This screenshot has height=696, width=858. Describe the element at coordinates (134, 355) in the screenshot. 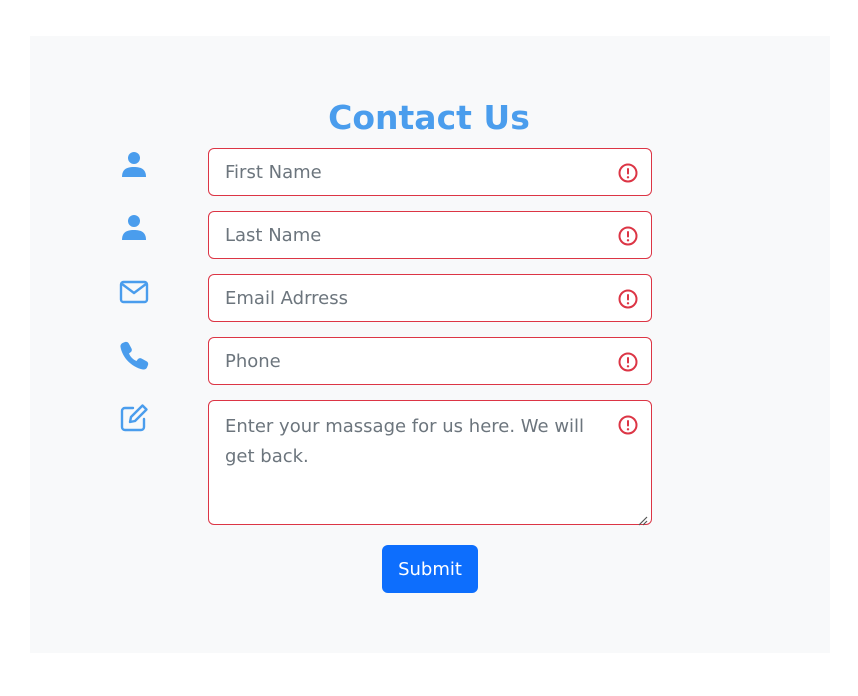

I see `phone-icon` at that location.